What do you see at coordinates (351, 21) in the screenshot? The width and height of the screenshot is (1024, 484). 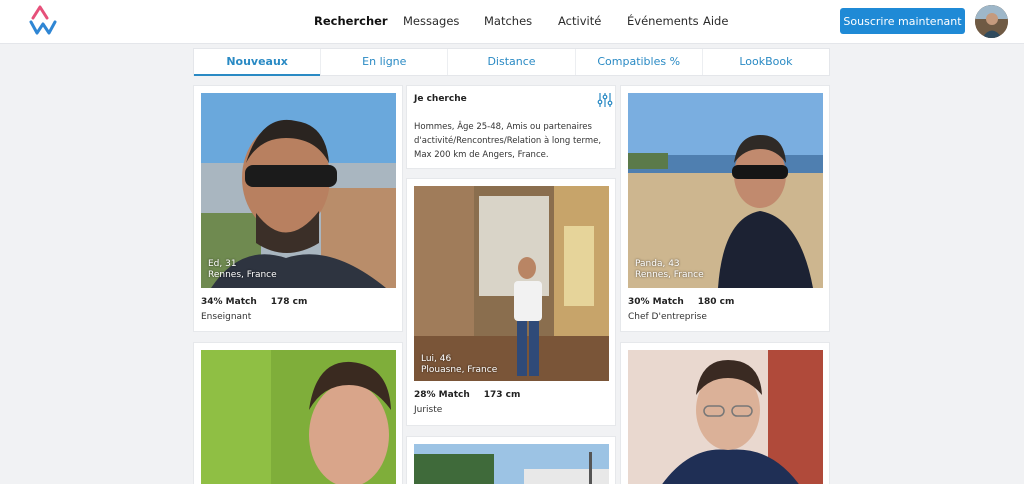 I see `nav-rechercher: Rechercher` at bounding box center [351, 21].